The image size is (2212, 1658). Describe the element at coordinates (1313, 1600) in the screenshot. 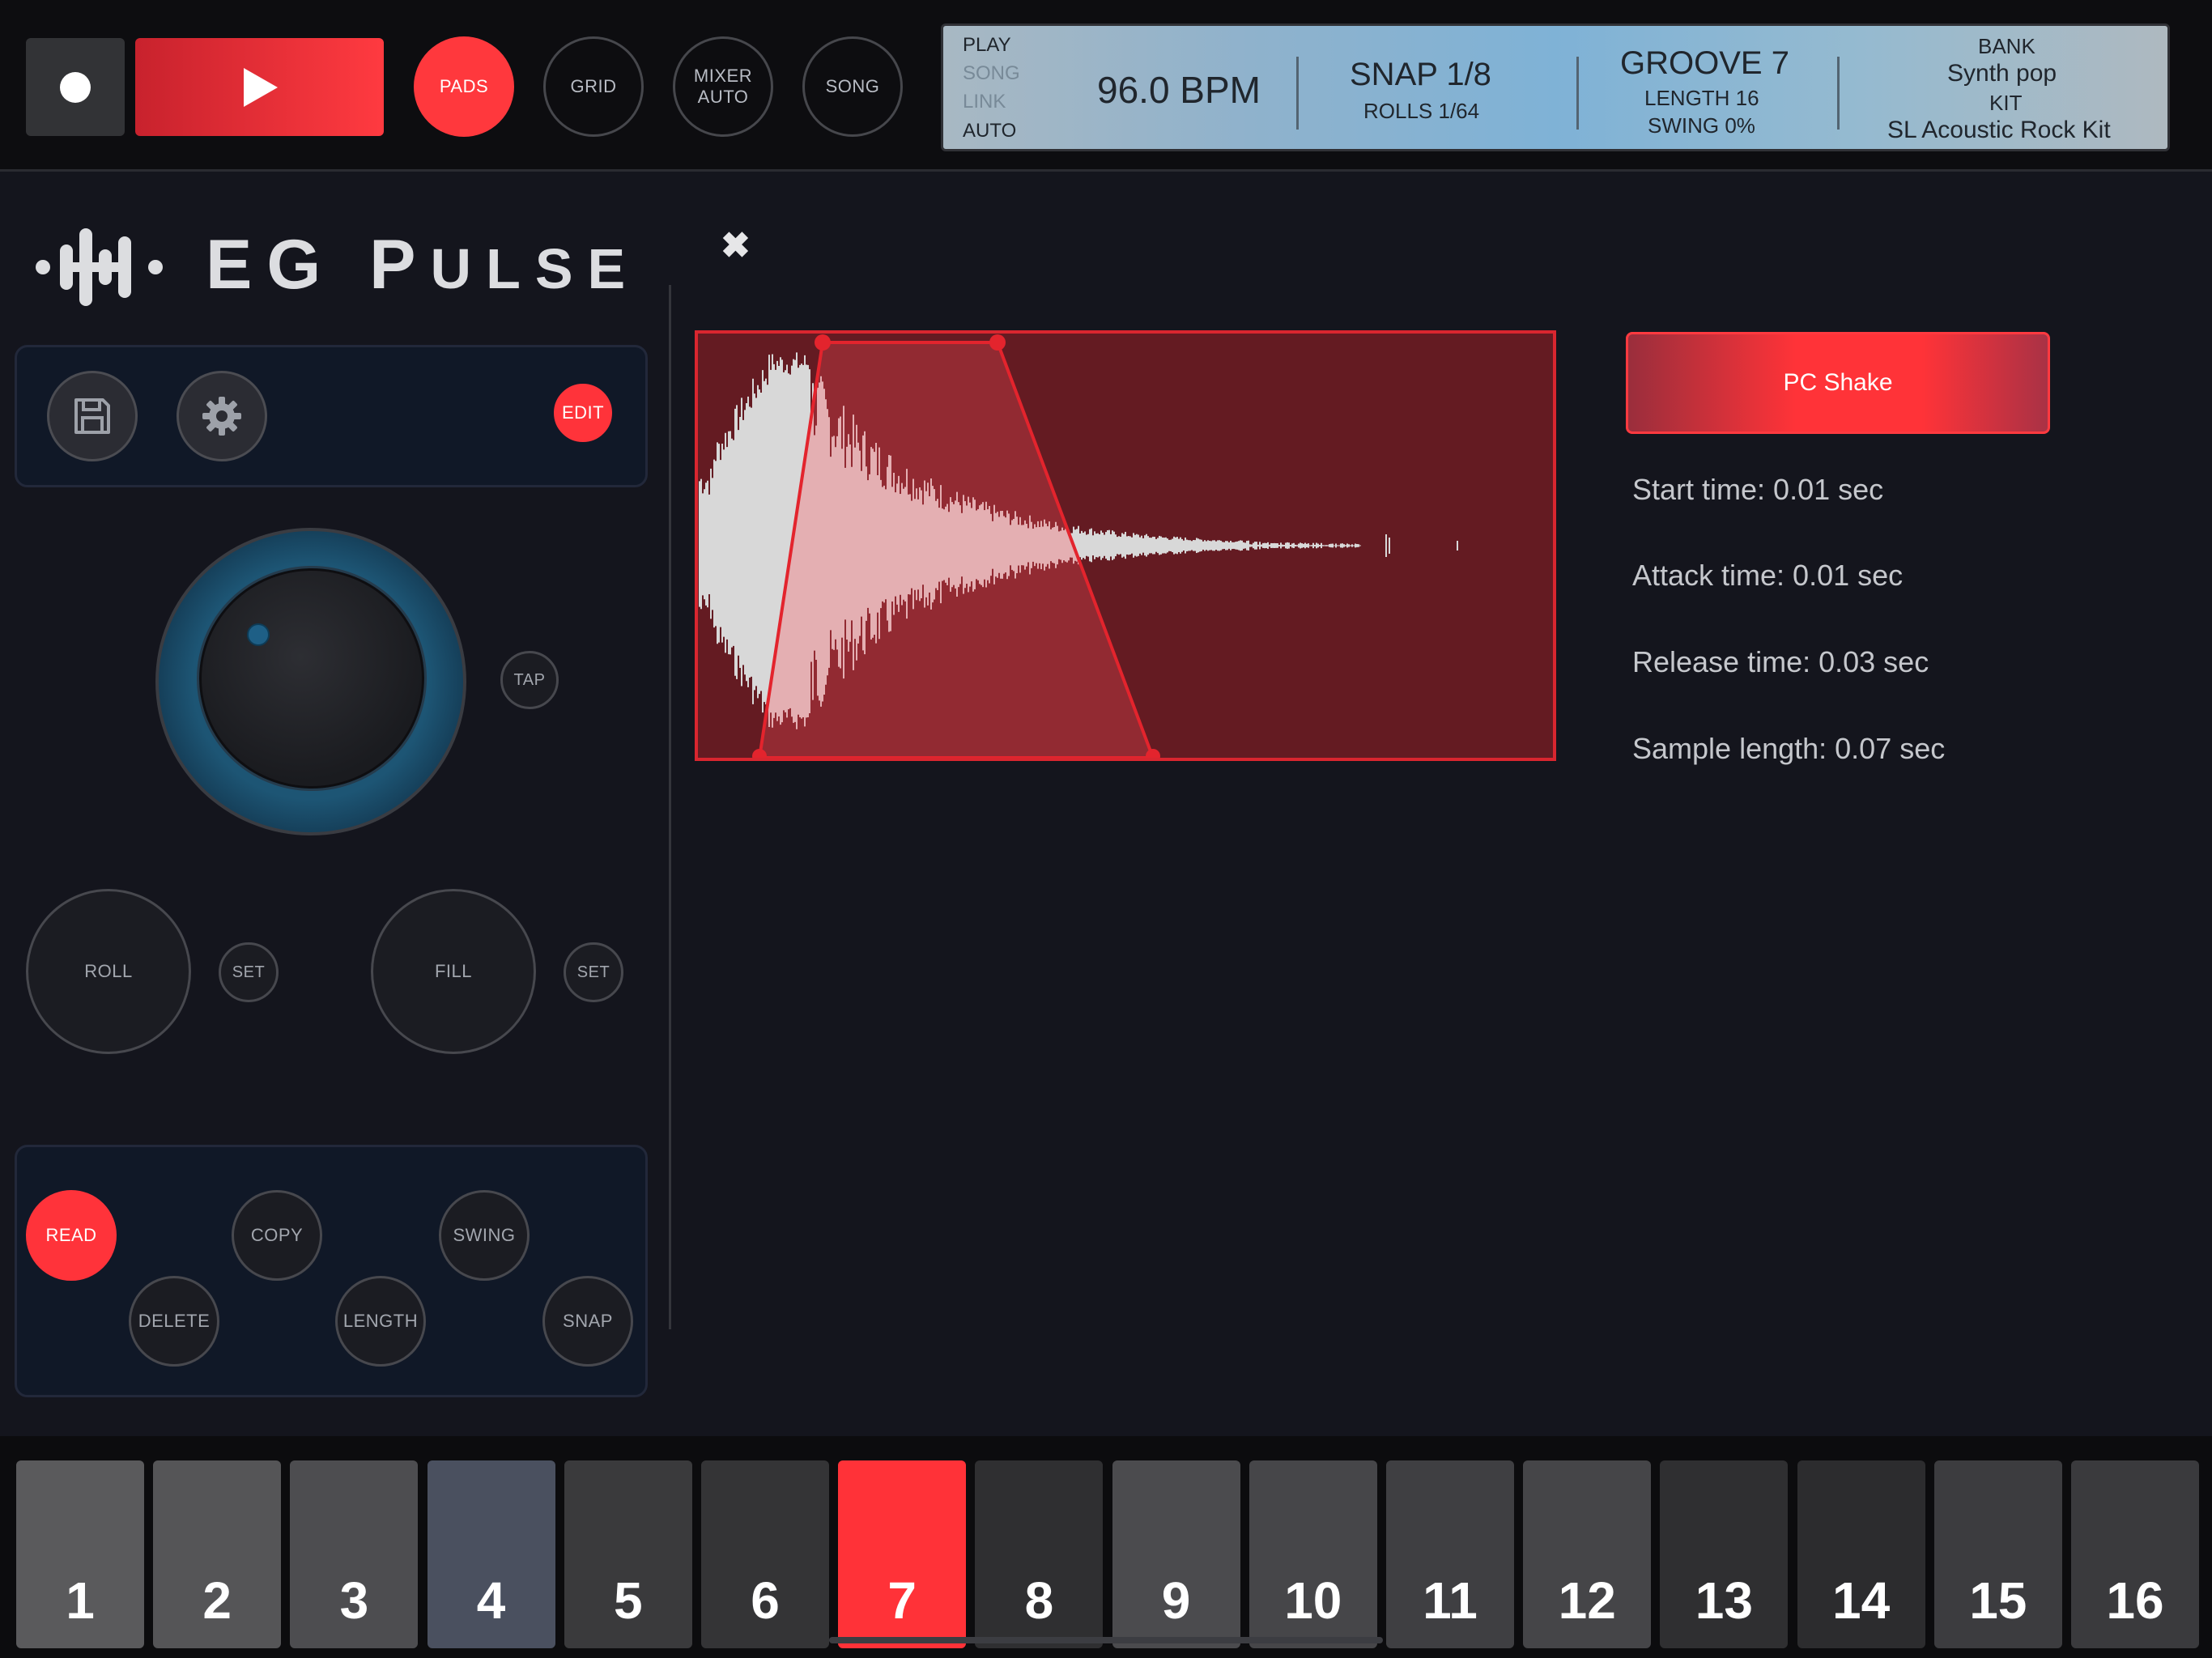

I see `pad-label: 10` at that location.